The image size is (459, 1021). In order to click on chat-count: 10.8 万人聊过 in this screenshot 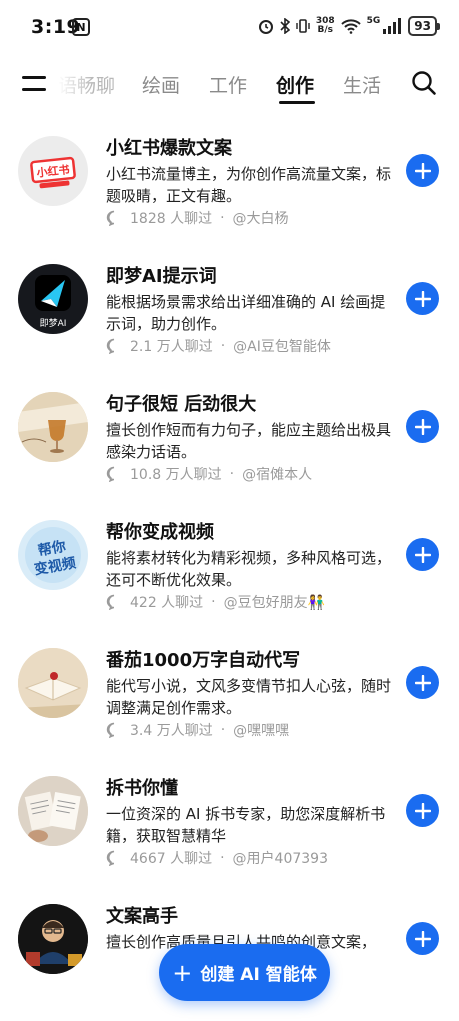, I will do `click(176, 475)`.